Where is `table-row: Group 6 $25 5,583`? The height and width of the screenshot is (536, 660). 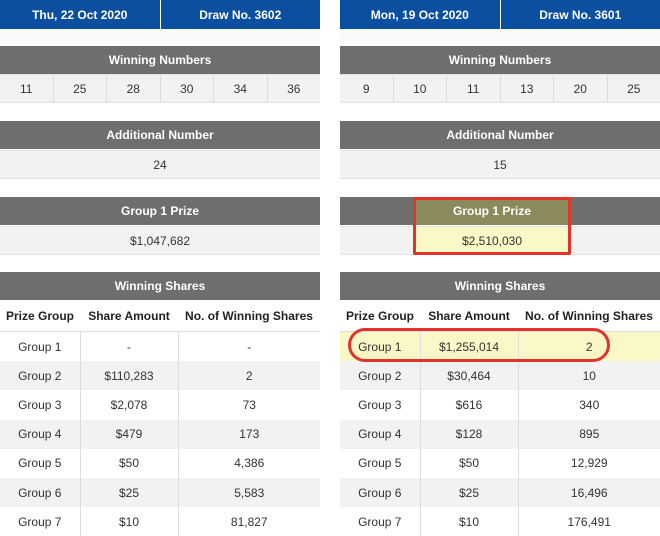 table-row: Group 6 $25 5,583 is located at coordinates (160, 492).